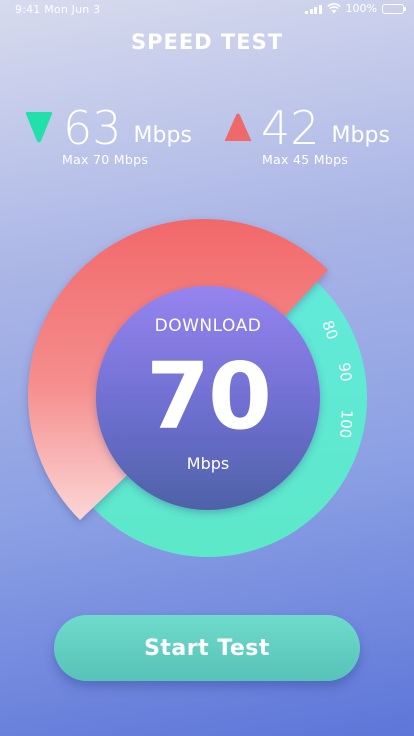  What do you see at coordinates (208, 463) in the screenshot?
I see `gauge-unit: Mbps` at bounding box center [208, 463].